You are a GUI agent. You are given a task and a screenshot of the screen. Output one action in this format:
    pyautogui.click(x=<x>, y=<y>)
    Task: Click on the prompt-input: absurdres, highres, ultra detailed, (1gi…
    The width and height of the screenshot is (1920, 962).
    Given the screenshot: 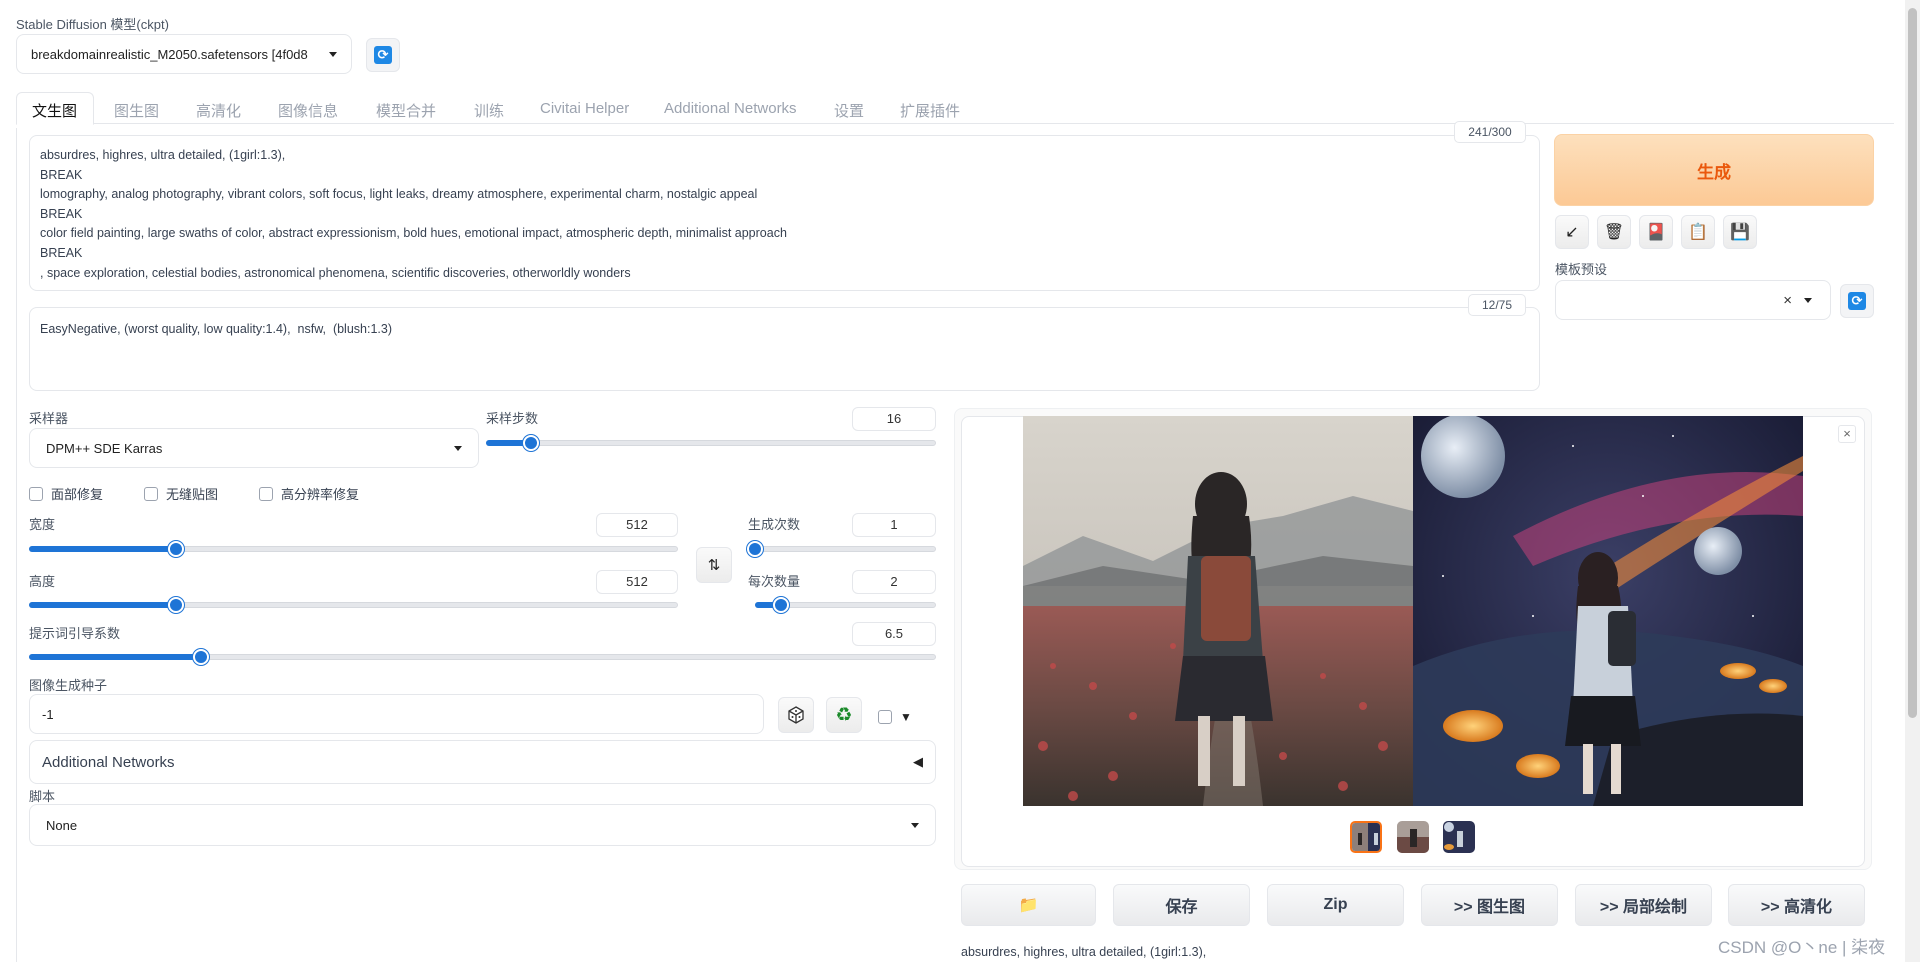 What is the action you would take?
    pyautogui.click(x=784, y=213)
    